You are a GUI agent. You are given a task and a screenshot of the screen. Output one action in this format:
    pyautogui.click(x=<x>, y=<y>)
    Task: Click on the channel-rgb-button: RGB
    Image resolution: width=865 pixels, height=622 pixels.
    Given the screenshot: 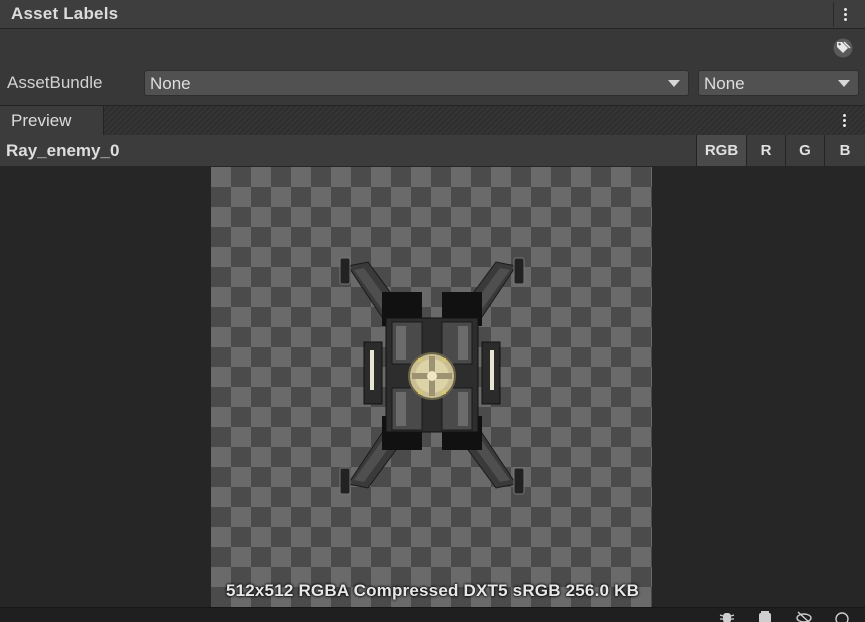 What is the action you would take?
    pyautogui.click(x=721, y=150)
    